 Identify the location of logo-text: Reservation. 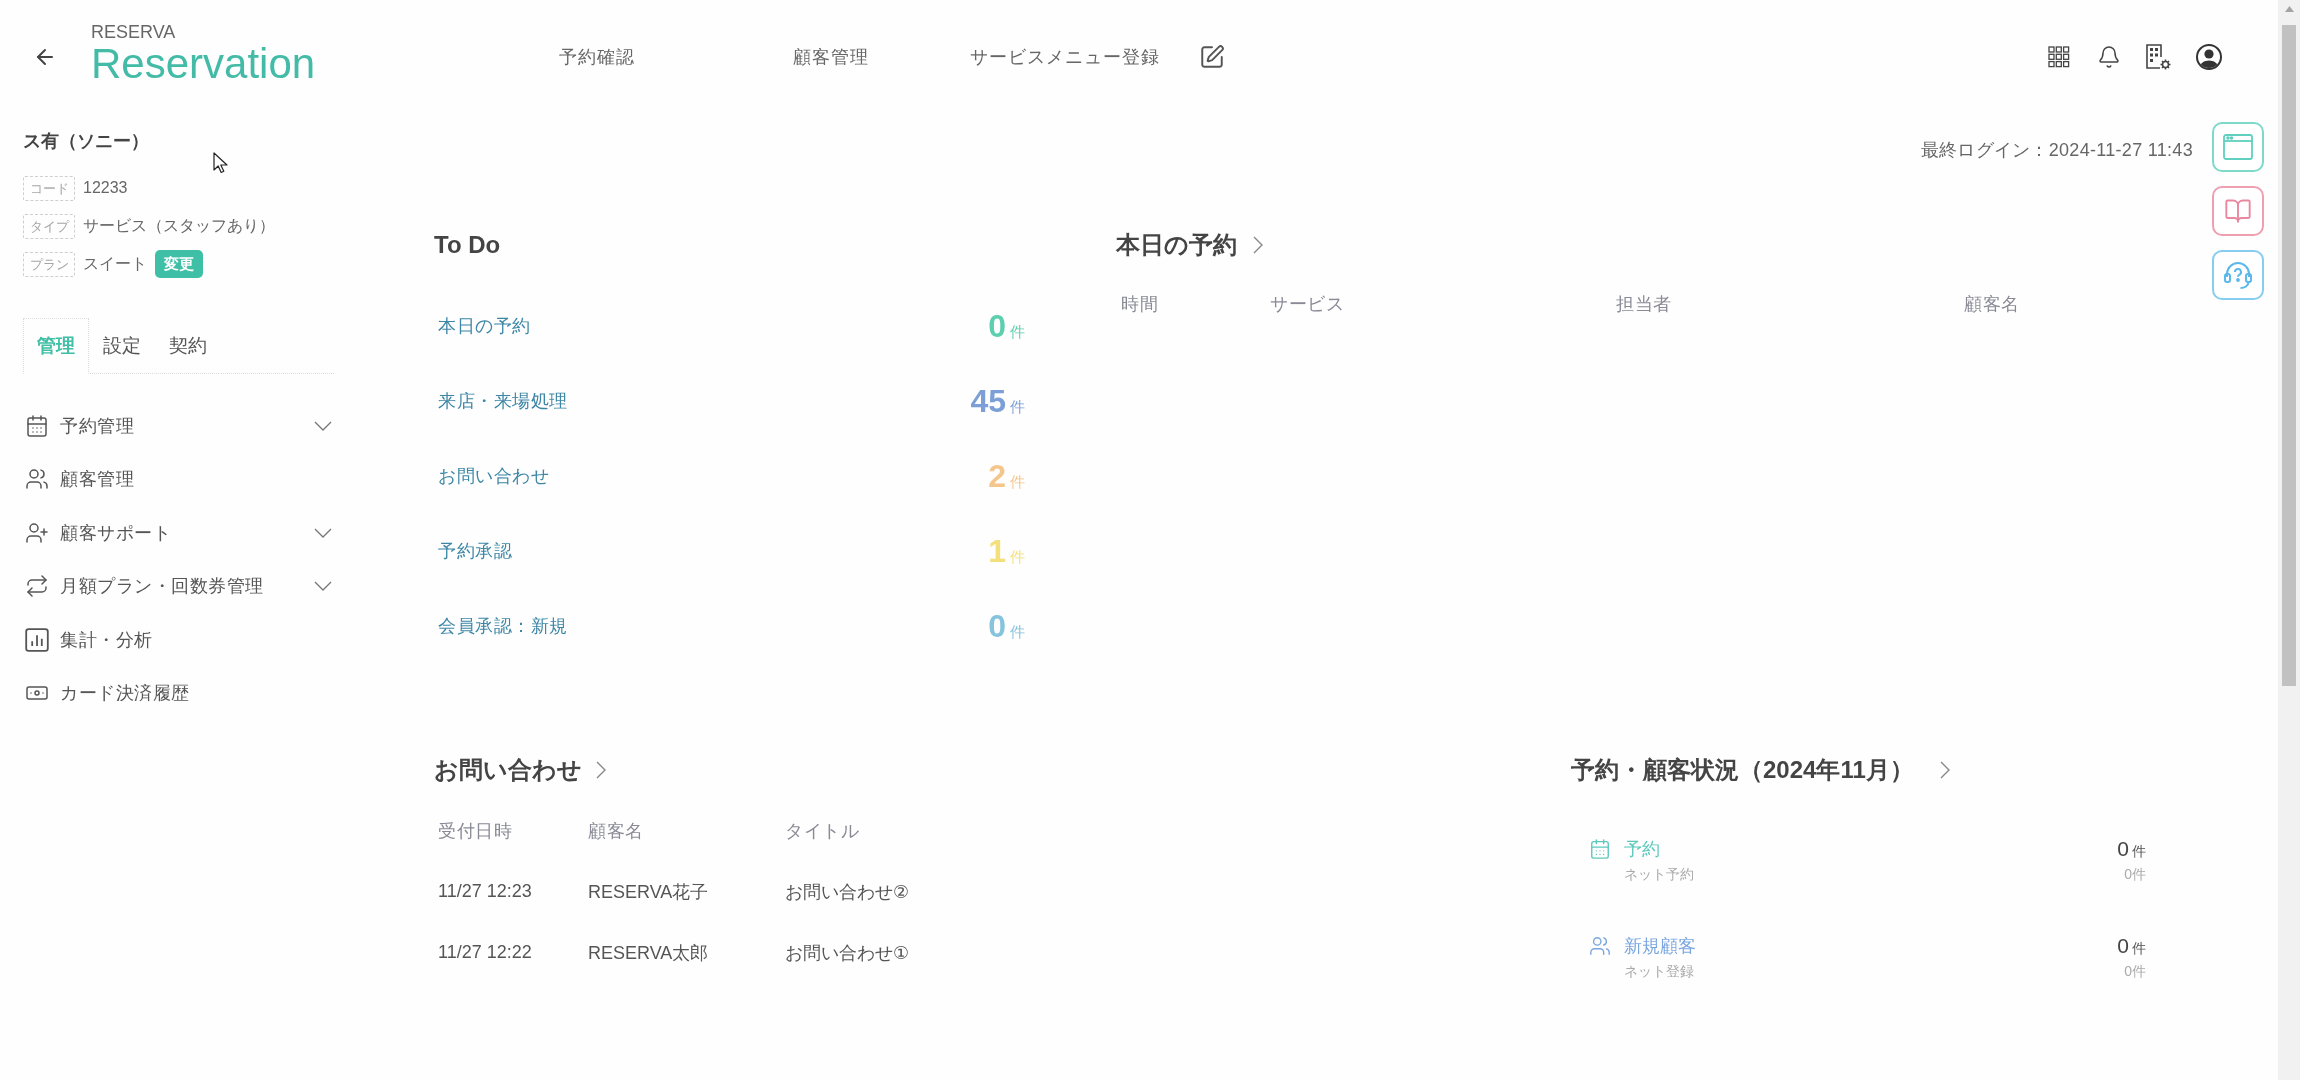
(203, 64).